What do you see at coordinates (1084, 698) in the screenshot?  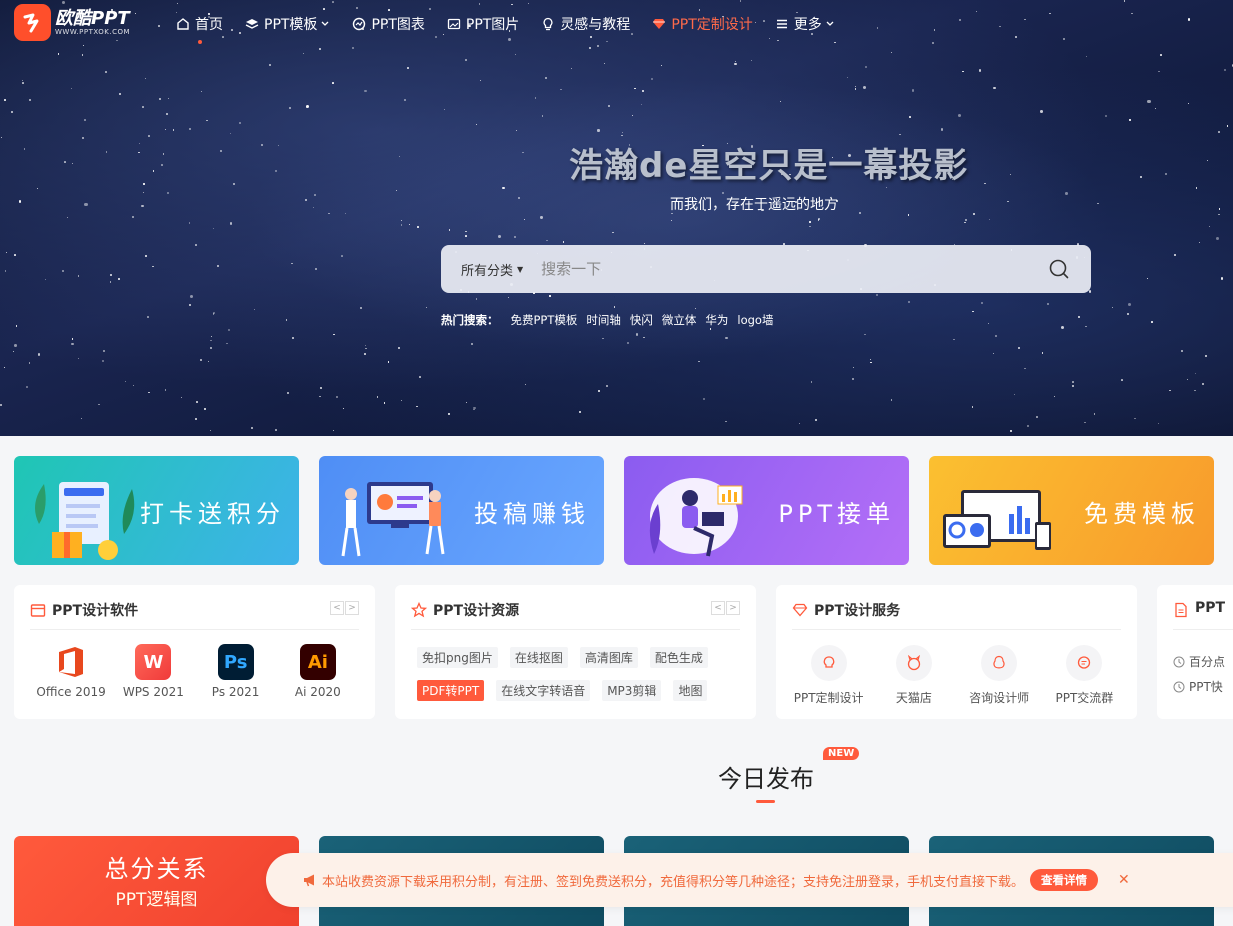 I see `service-label: PPT交流群` at bounding box center [1084, 698].